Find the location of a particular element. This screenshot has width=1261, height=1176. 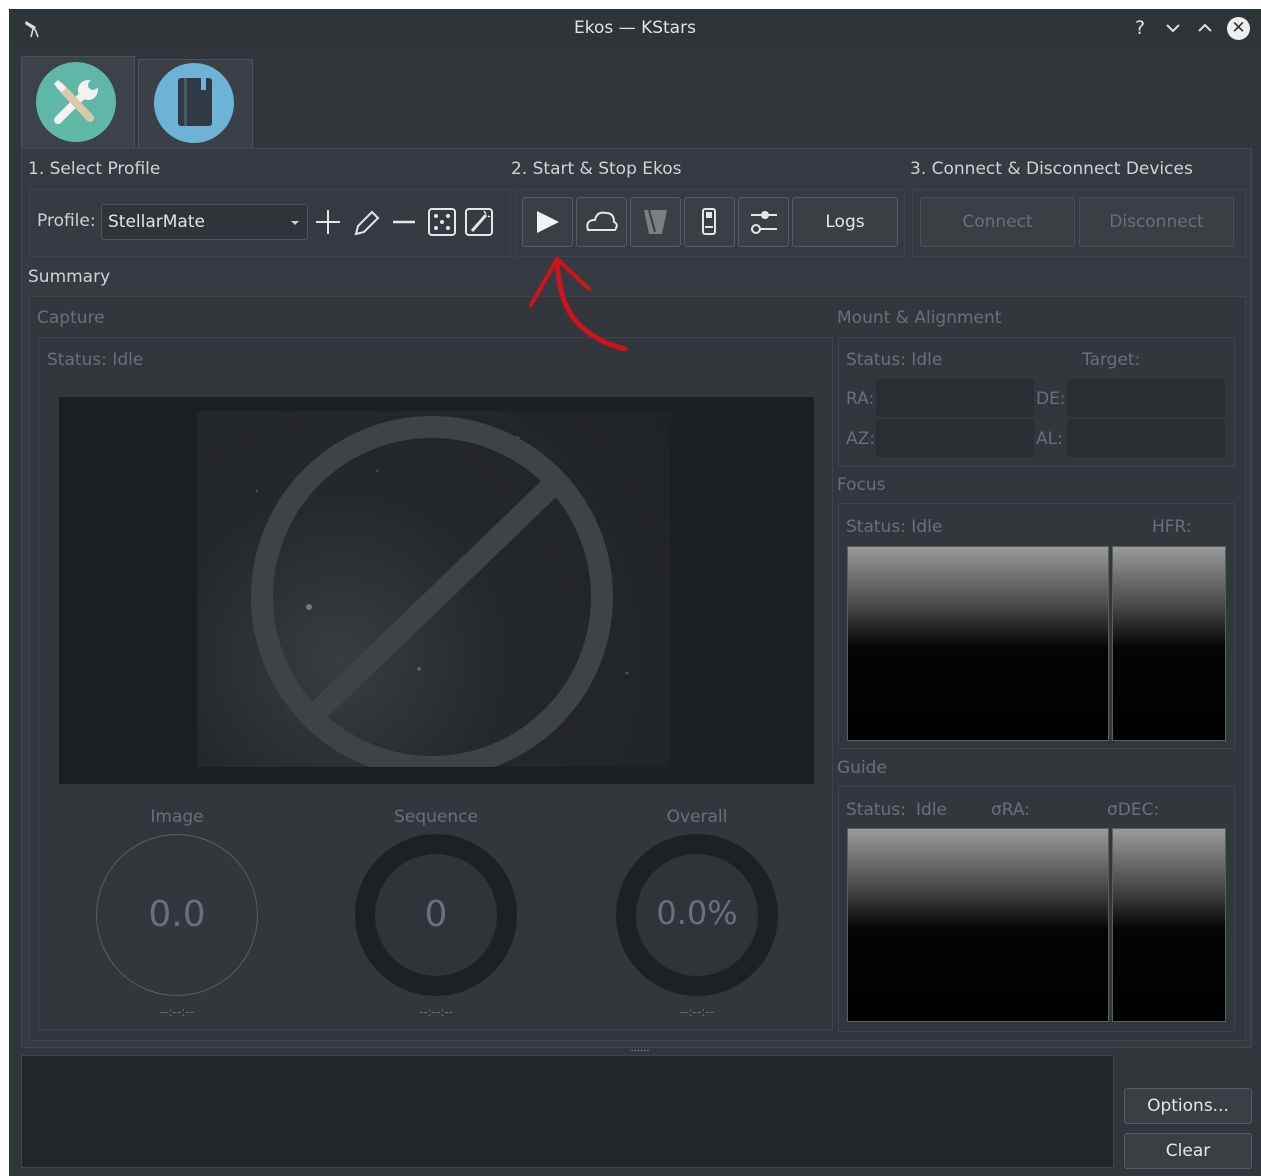

logs-button: Logs is located at coordinates (845, 222).